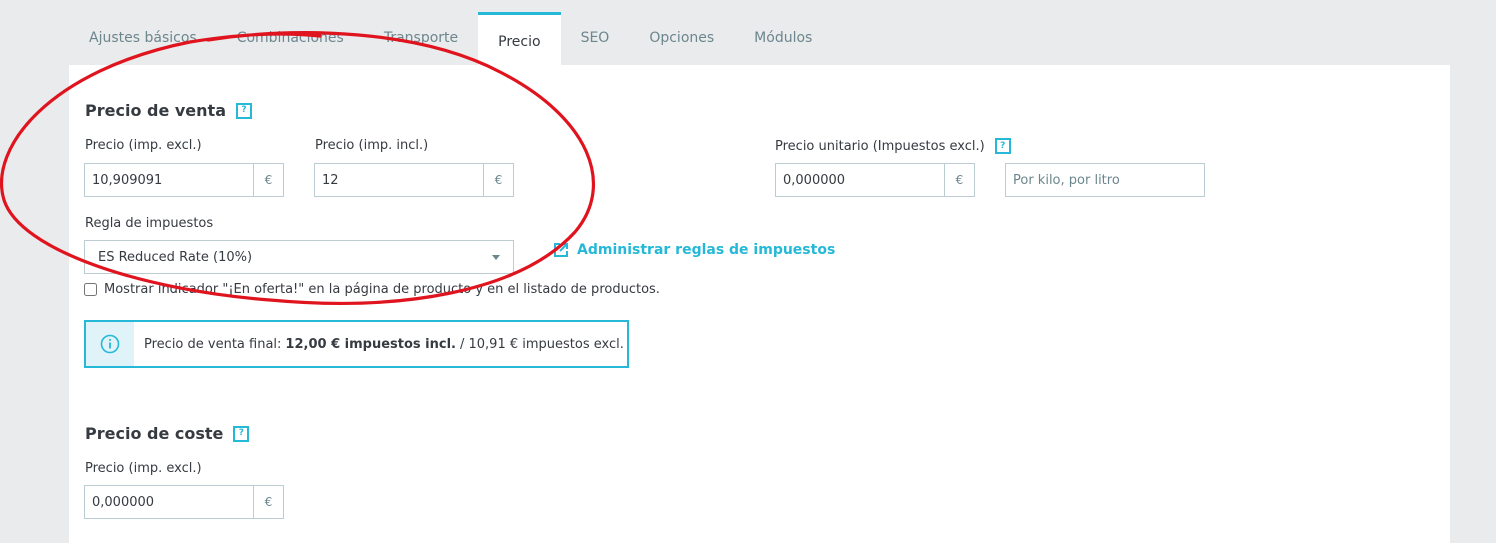 This screenshot has height=543, width=1496. Describe the element at coordinates (370, 344) in the screenshot. I see `final-price-incl: 12,00 € impuestos incl.` at that location.